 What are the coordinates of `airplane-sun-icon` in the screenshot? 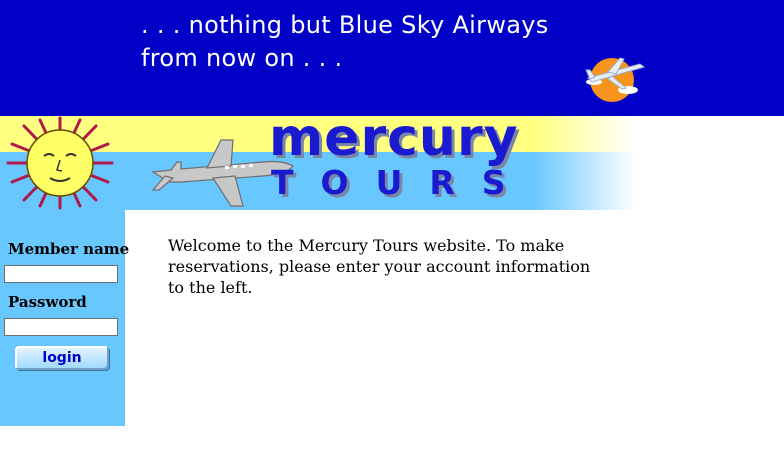 It's located at (615, 79).